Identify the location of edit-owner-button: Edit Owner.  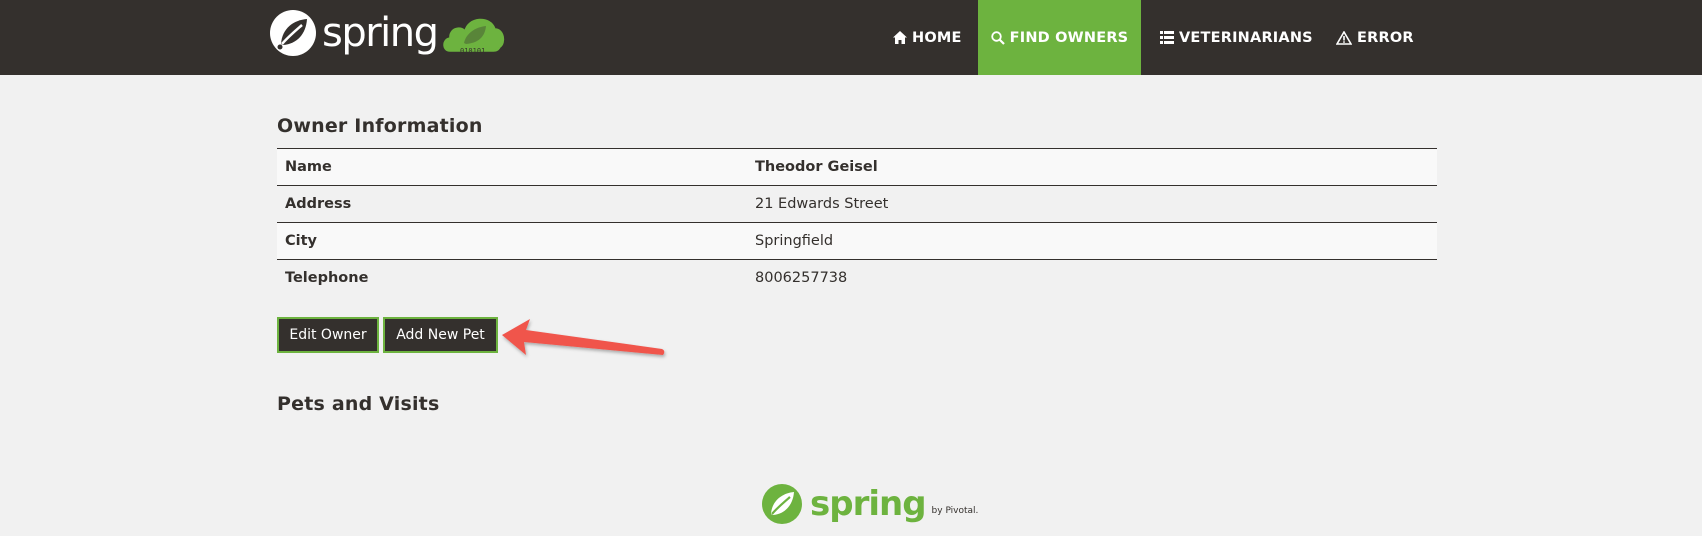
(328, 335).